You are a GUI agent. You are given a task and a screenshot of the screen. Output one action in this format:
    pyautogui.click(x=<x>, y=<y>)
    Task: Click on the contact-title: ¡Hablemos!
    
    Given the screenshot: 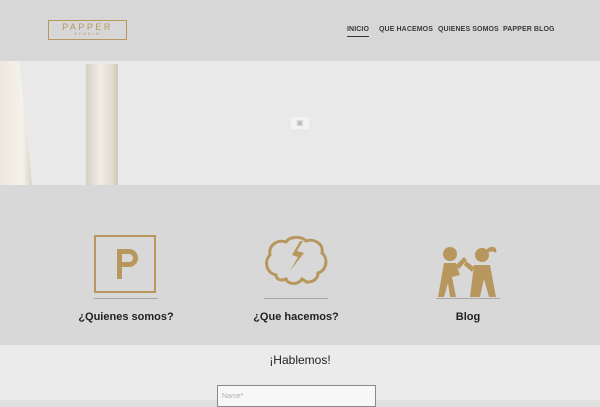 What is the action you would take?
    pyautogui.click(x=300, y=360)
    